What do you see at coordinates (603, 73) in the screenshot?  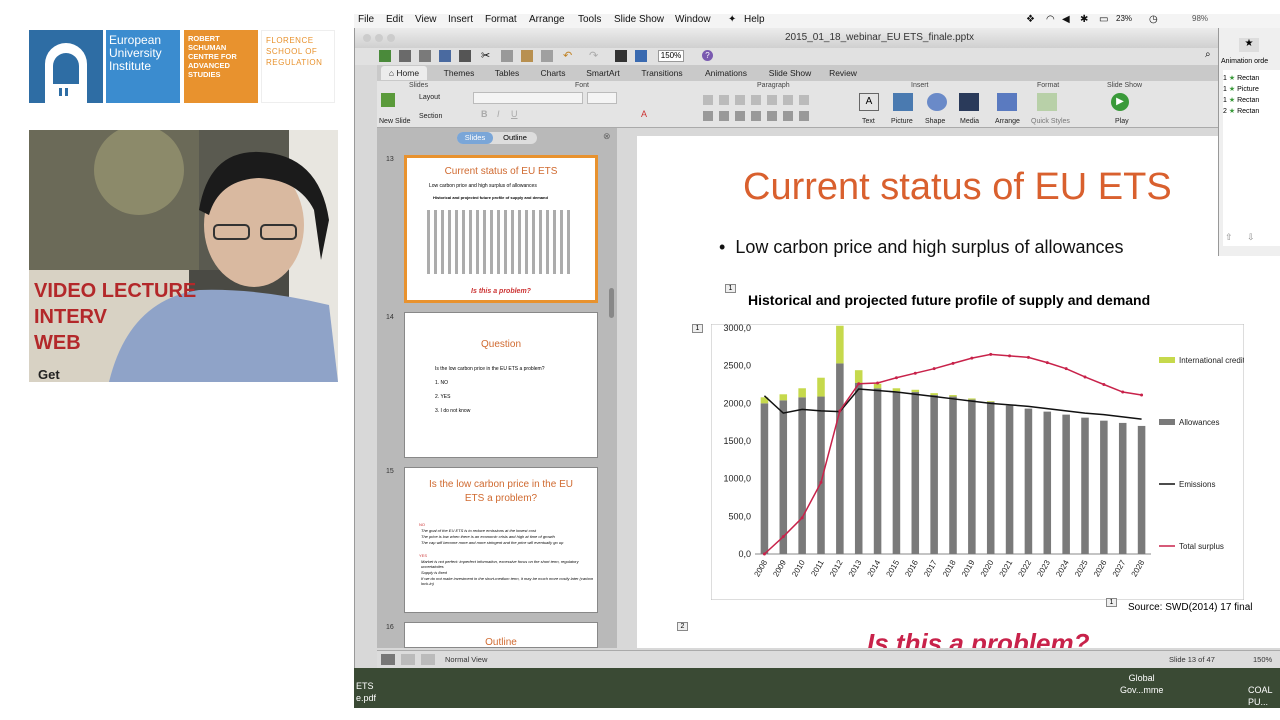 I see `tab-smartart: SmartArt` at bounding box center [603, 73].